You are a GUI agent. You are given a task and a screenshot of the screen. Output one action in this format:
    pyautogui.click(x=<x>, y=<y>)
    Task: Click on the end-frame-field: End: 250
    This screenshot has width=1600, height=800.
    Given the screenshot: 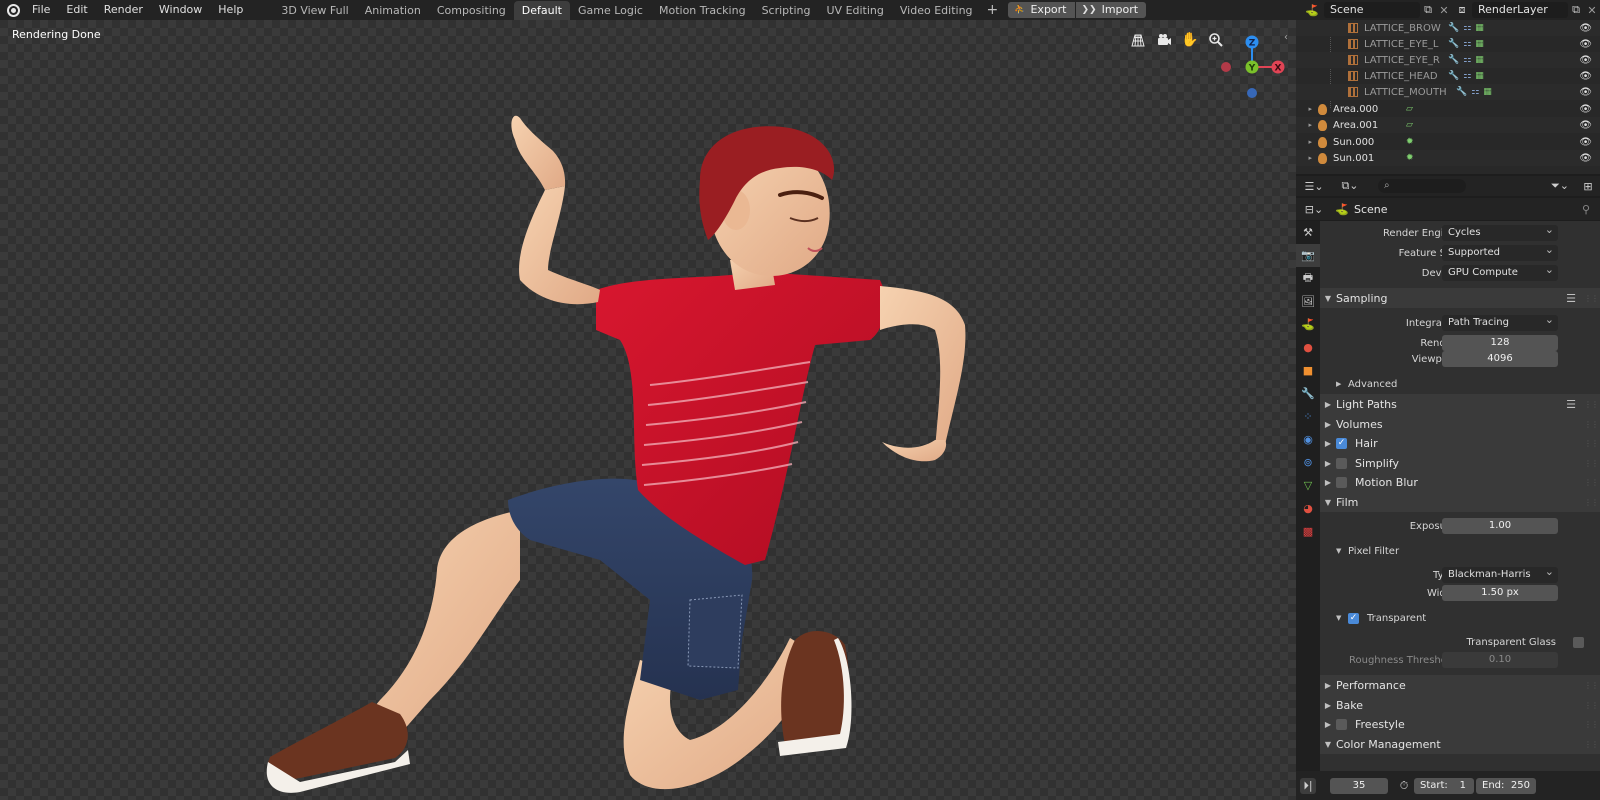 What is the action you would take?
    pyautogui.click(x=1506, y=785)
    